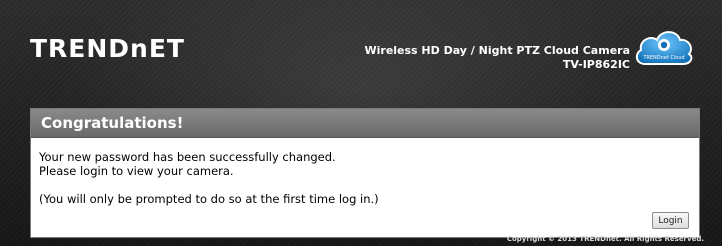 The height and width of the screenshot is (246, 722). Describe the element at coordinates (670, 220) in the screenshot. I see `login-button: Login` at that location.